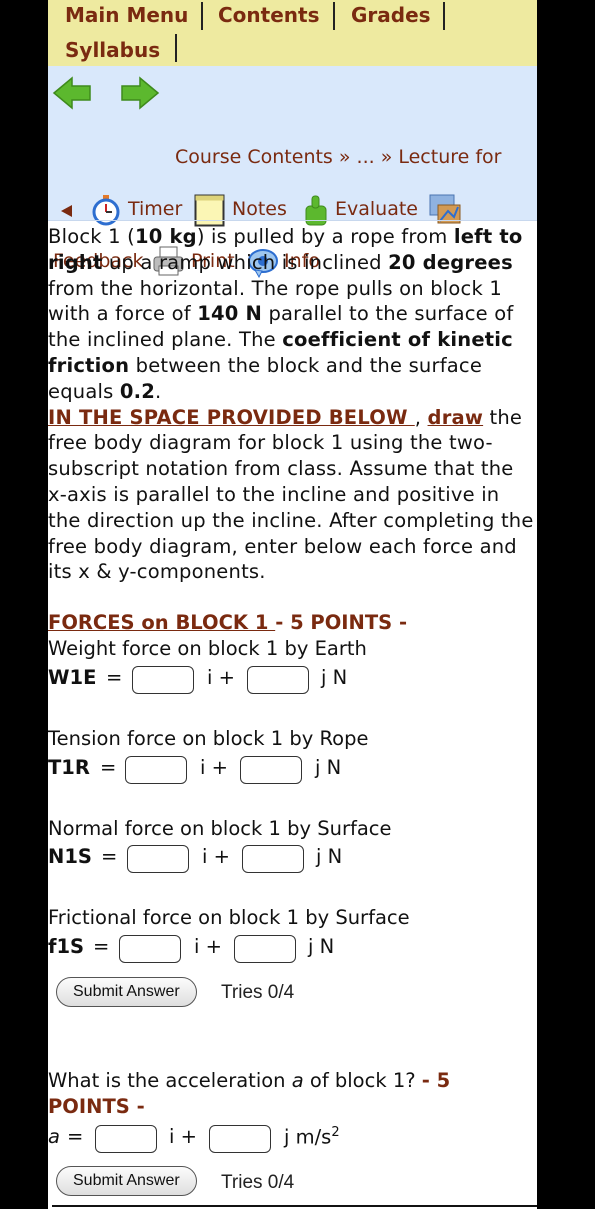 The width and height of the screenshot is (595, 1209). I want to click on forward-arrow-icon, so click(140, 93).